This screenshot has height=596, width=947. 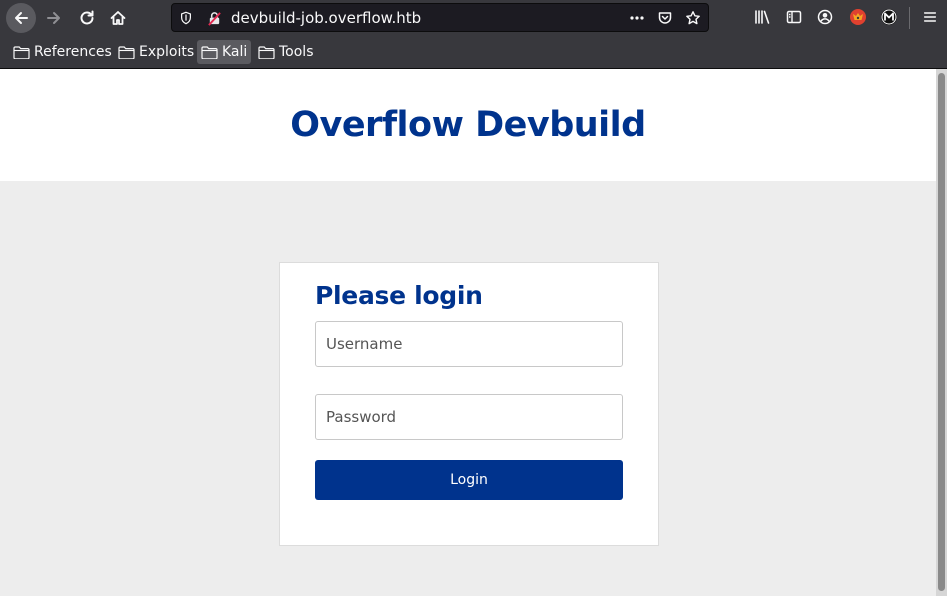 What do you see at coordinates (825, 17) in the screenshot?
I see `account-icon` at bounding box center [825, 17].